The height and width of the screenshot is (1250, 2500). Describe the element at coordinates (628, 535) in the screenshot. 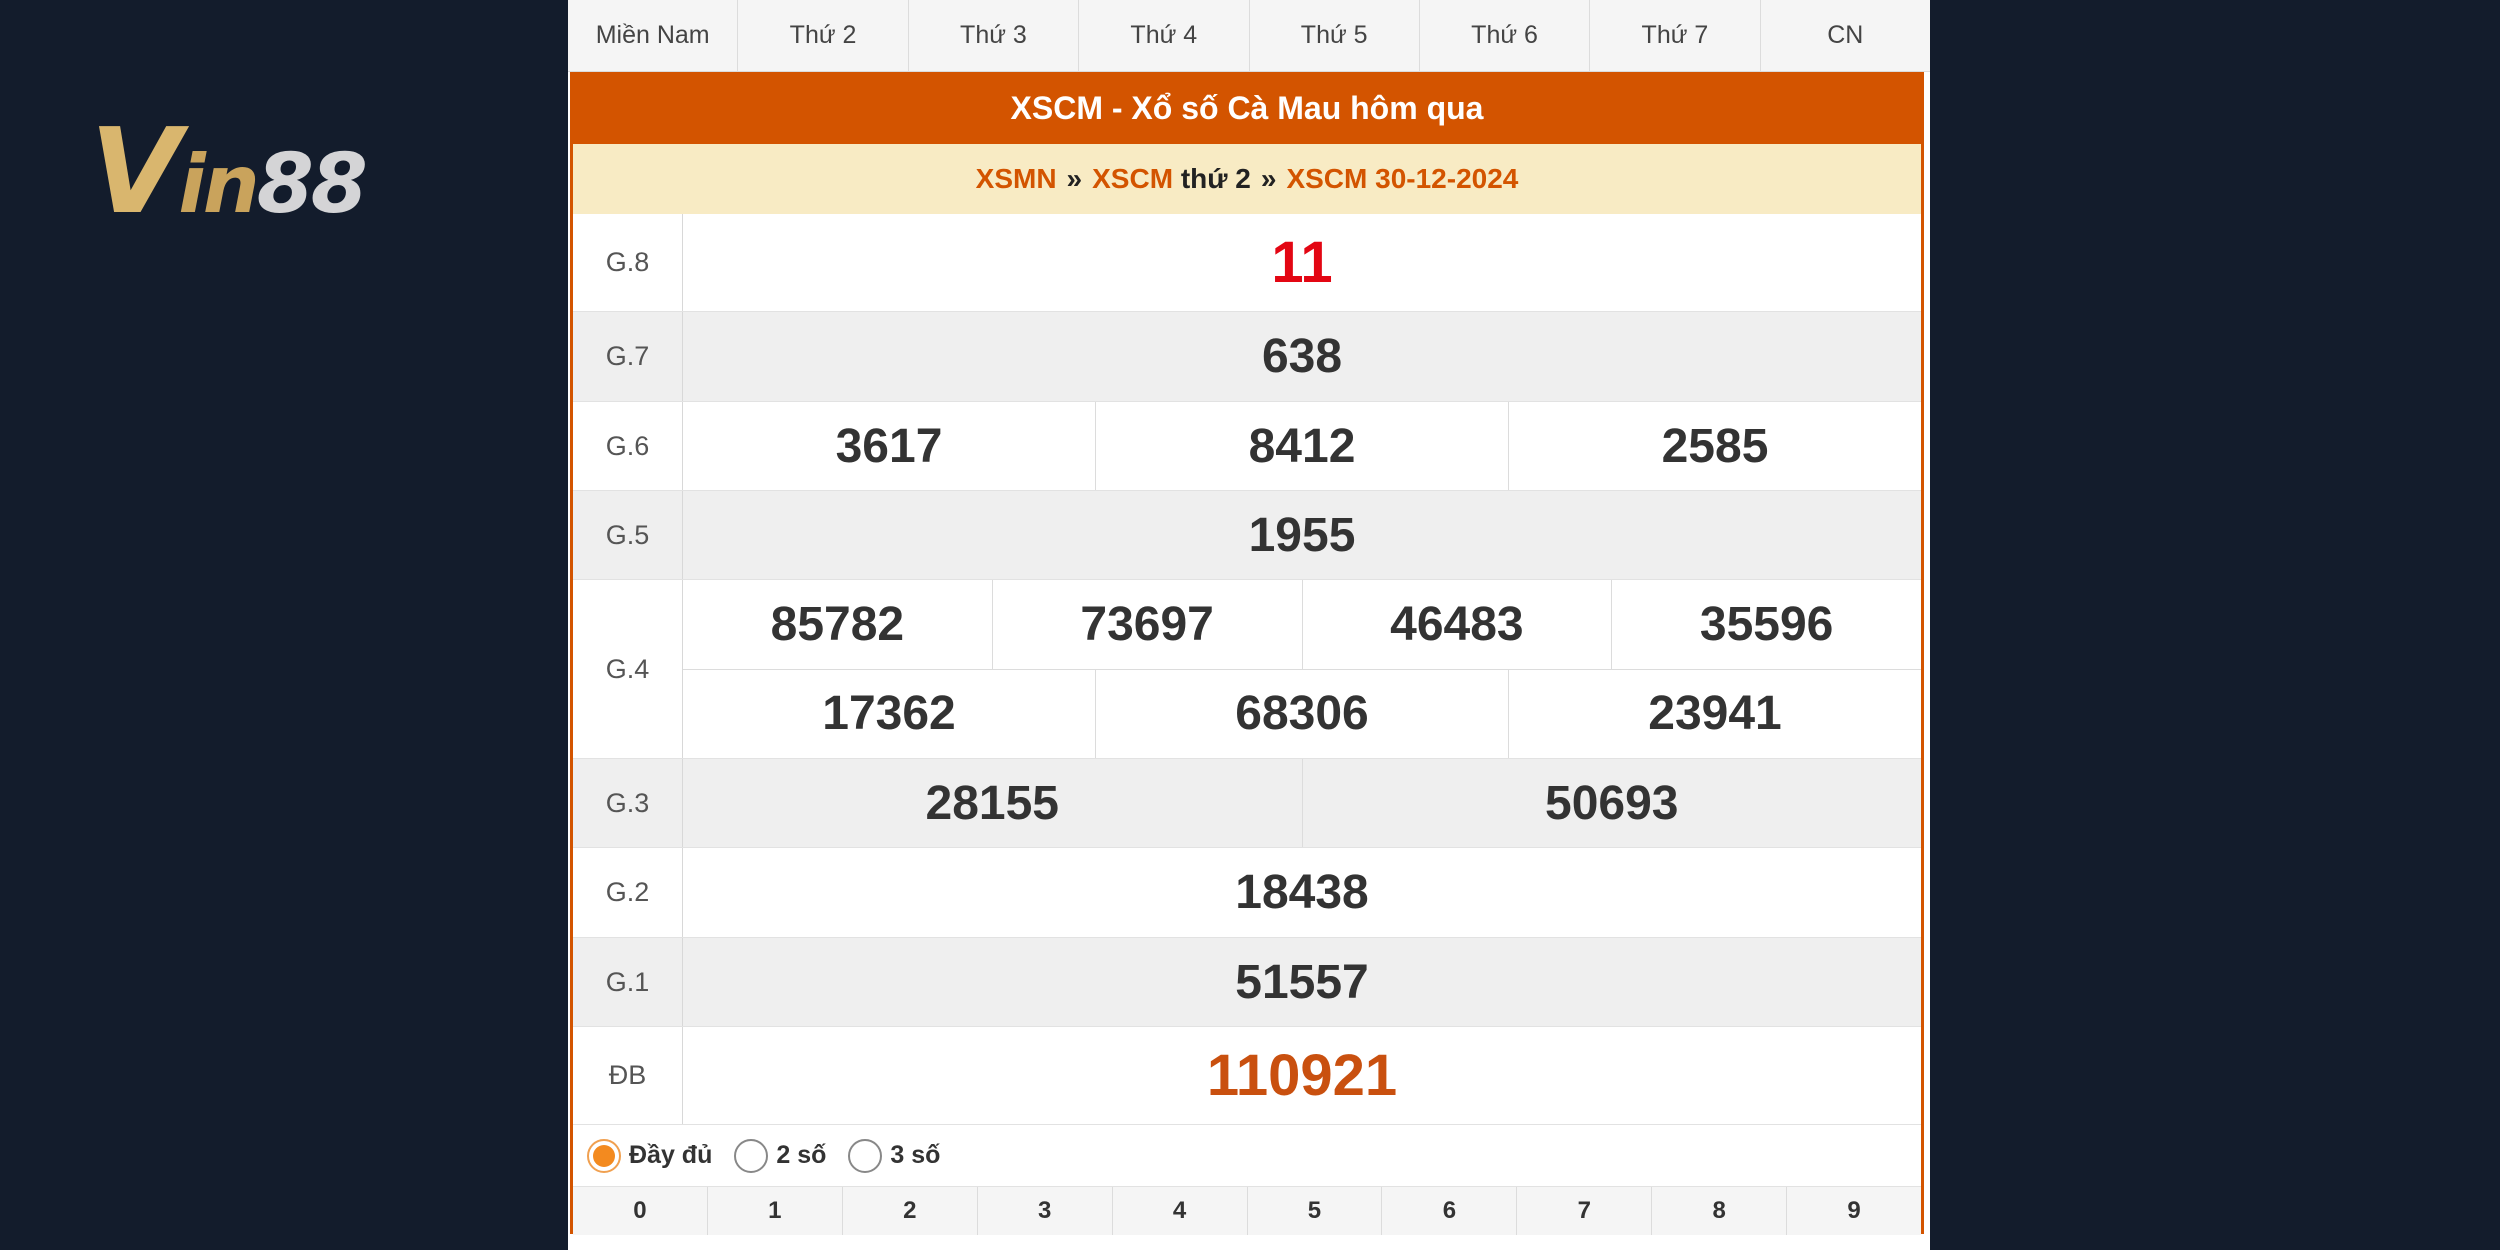

I see `prize-label: G.5` at that location.